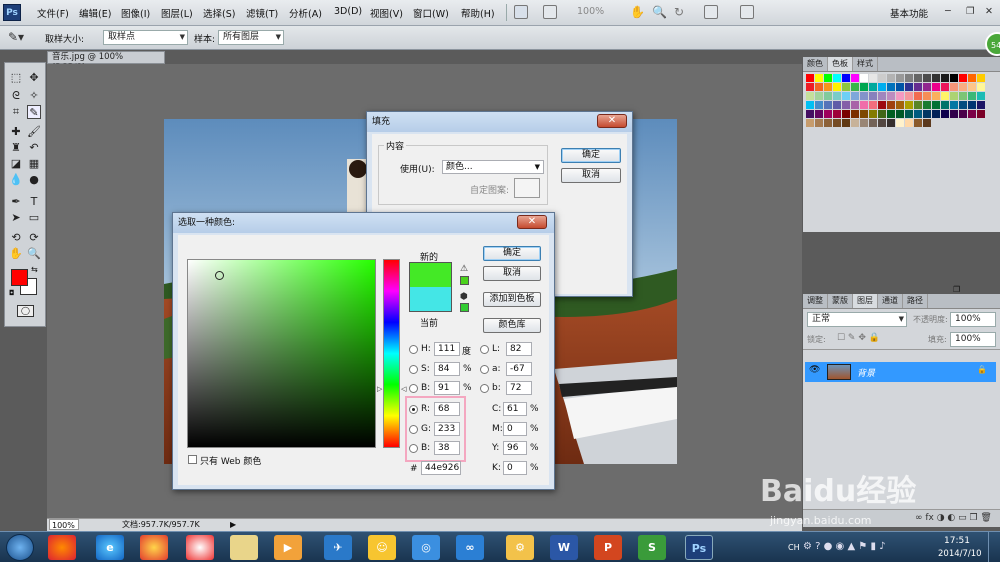 The image size is (1000, 562). Describe the element at coordinates (95, 13) in the screenshot. I see `menu-edit: 编辑(E)` at that location.